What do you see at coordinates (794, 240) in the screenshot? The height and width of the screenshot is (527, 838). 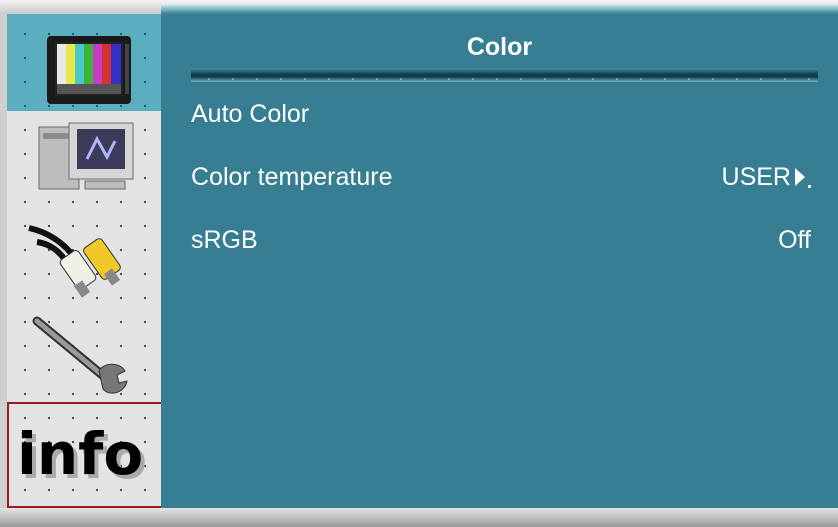 I see `menu-item-value: Off` at bounding box center [794, 240].